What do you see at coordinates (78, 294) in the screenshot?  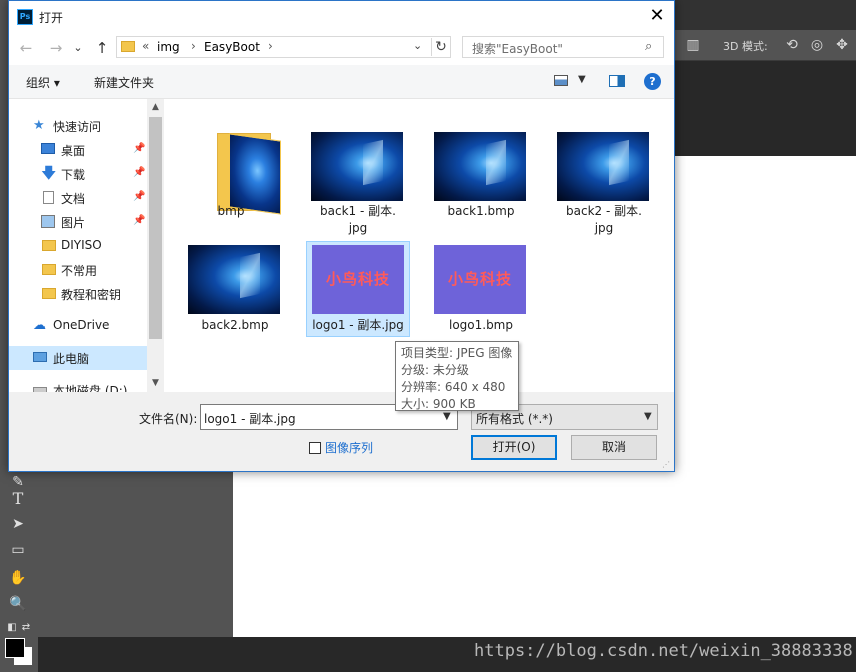 I see `sidebar-item-tutorials-keys: 教程和密钥` at bounding box center [78, 294].